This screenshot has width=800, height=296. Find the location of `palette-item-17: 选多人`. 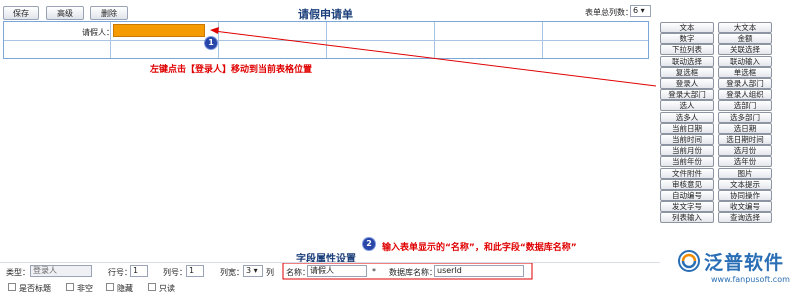

palette-item-17: 选多人 is located at coordinates (687, 117).